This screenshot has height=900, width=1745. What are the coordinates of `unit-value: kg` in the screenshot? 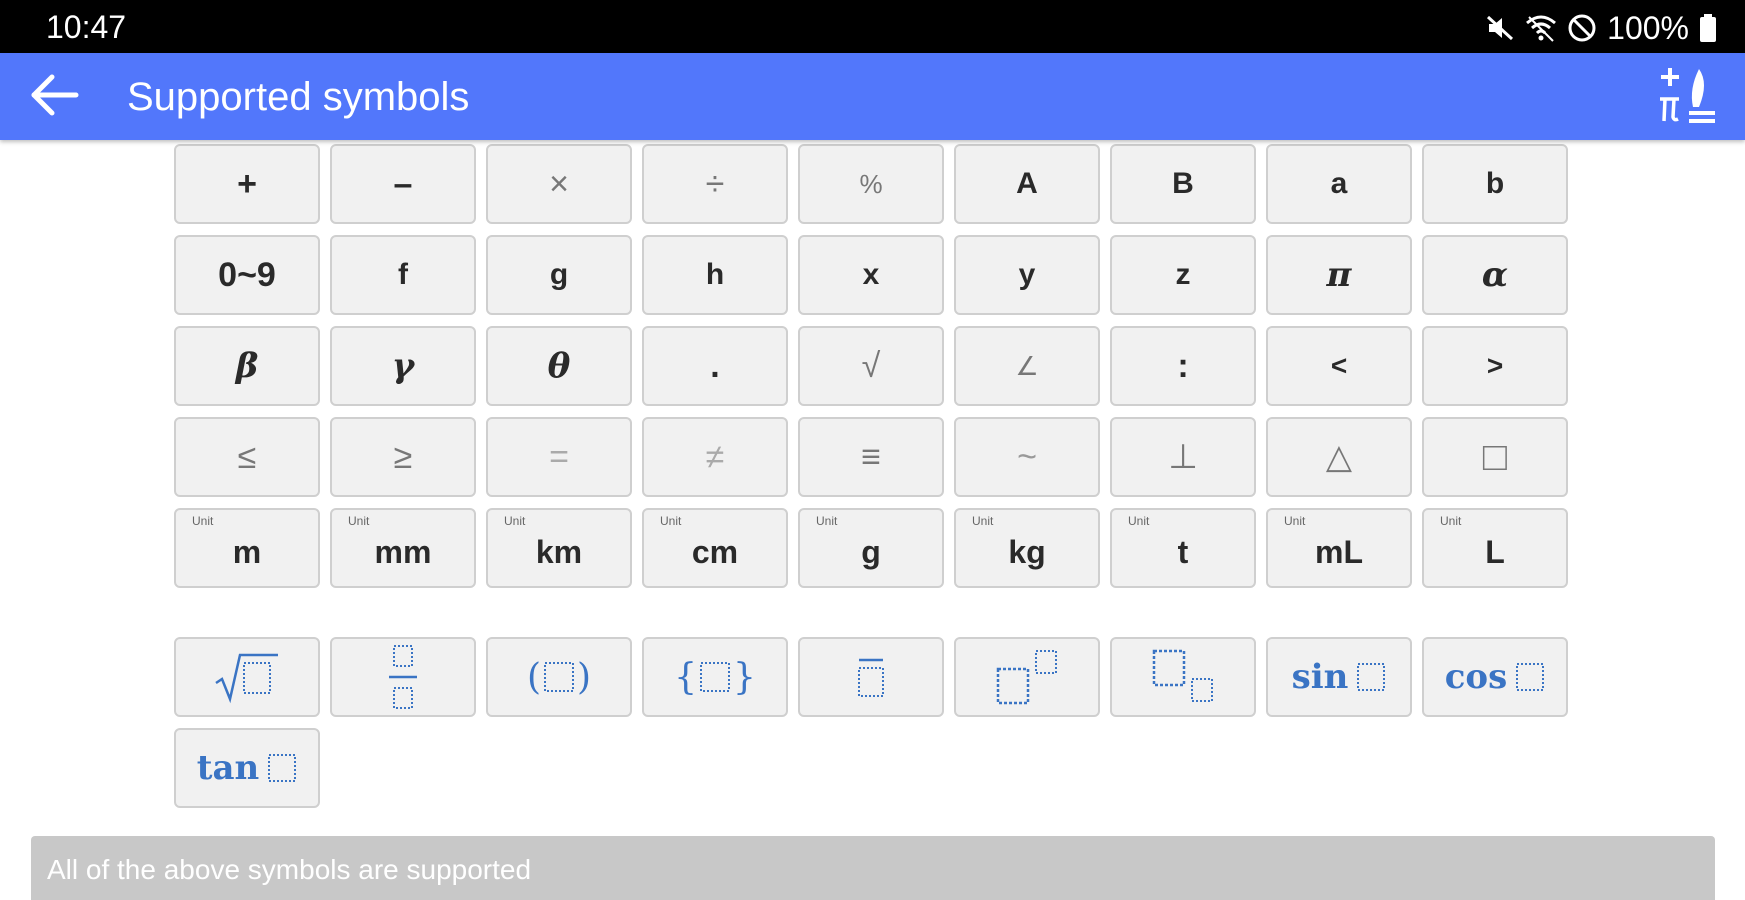 It's located at (1027, 551).